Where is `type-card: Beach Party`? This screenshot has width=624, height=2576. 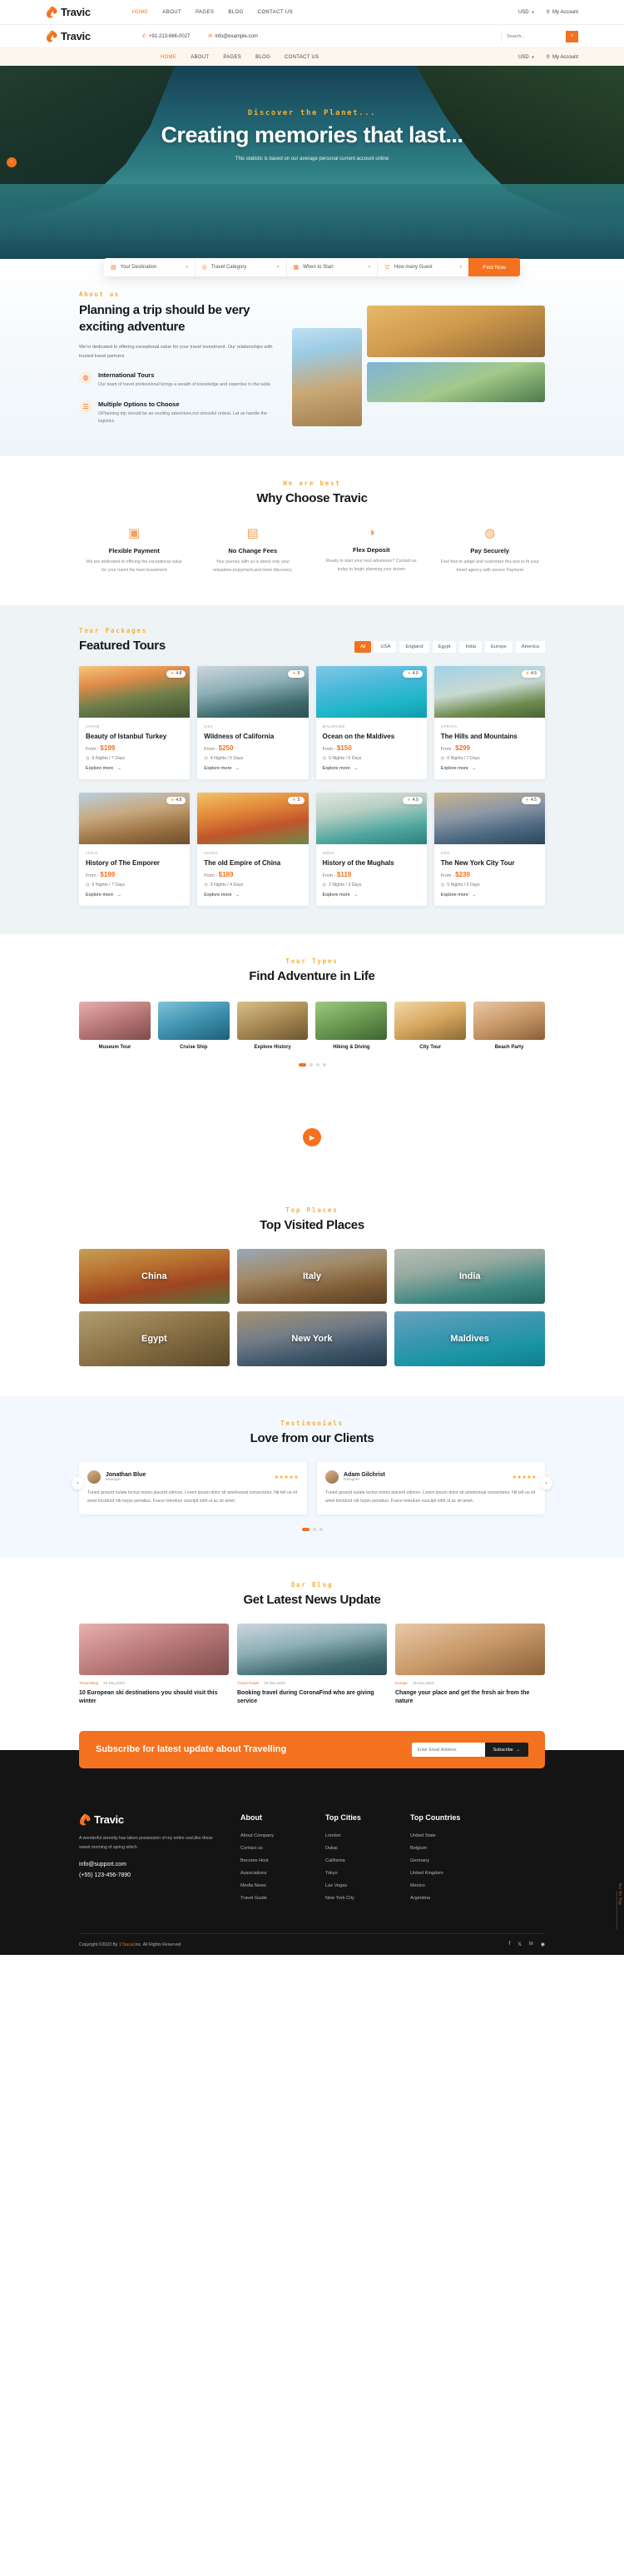
type-card: Beach Party is located at coordinates (509, 1026).